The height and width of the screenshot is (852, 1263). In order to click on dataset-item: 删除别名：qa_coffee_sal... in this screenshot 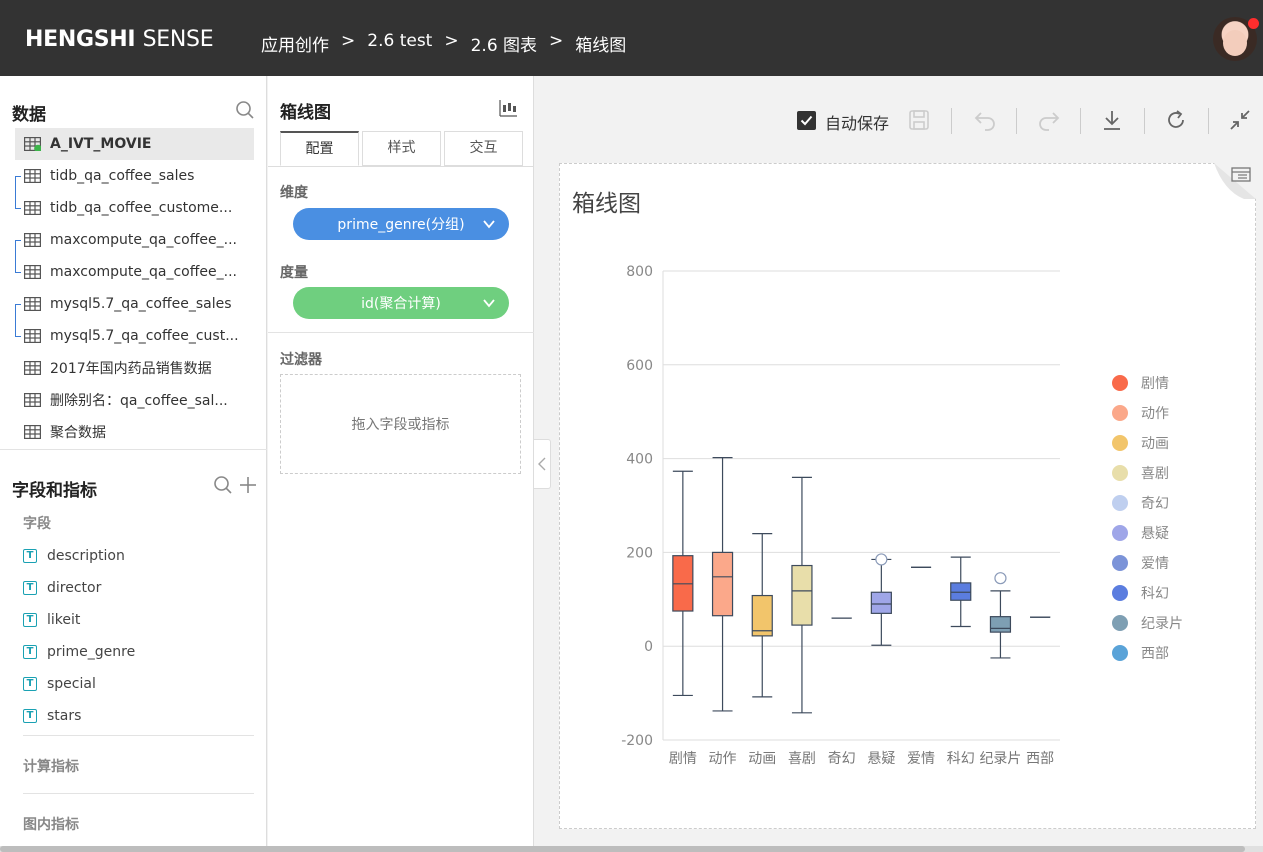, I will do `click(134, 400)`.